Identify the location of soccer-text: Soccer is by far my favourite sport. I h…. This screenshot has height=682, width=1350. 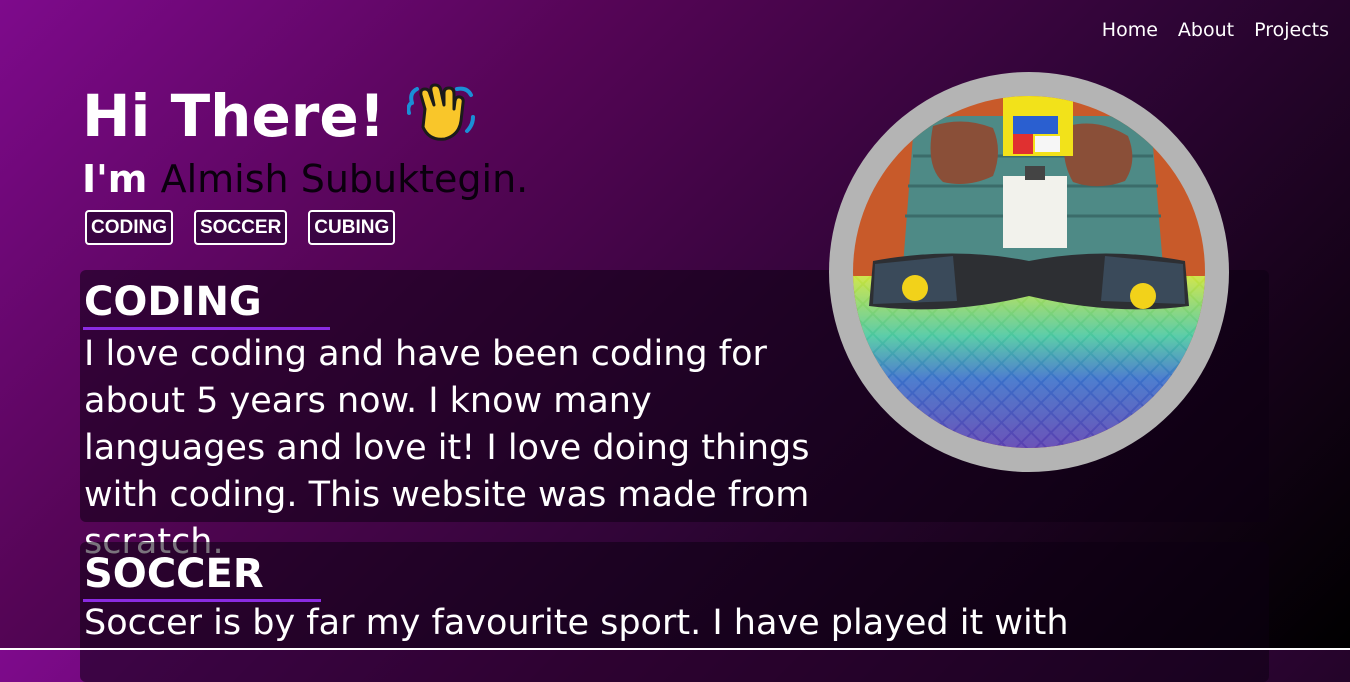
(576, 623).